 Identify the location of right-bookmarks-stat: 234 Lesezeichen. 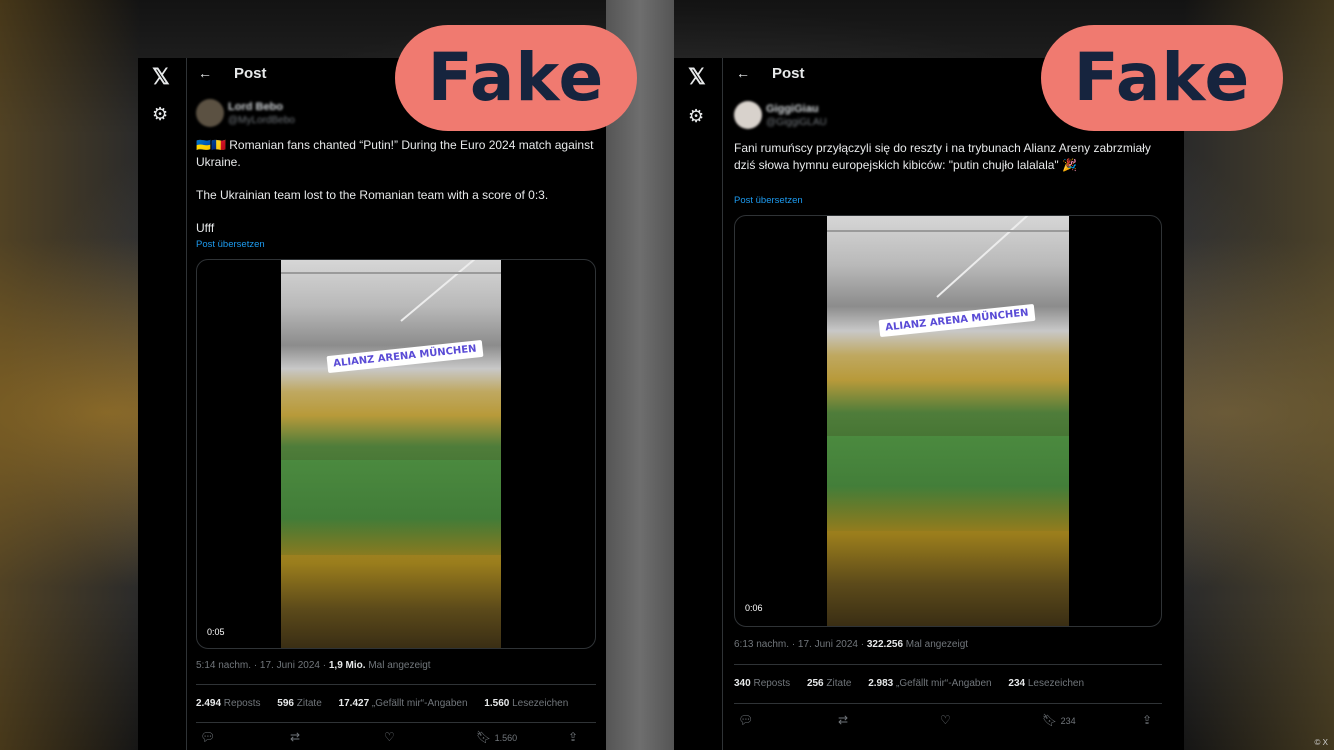
(1046, 683).